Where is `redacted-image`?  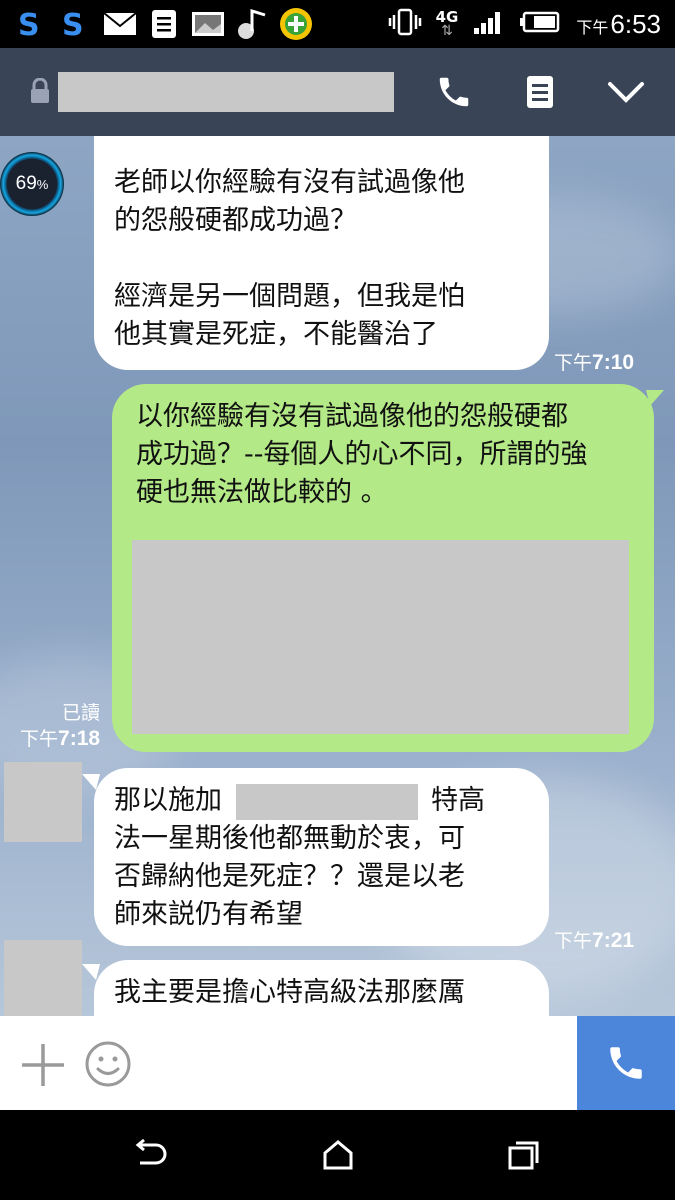
redacted-image is located at coordinates (380, 637).